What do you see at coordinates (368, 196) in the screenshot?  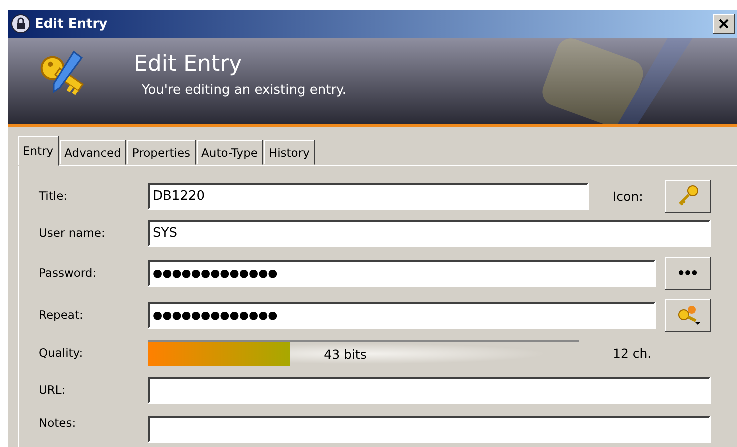 I see `title-field: DB1220` at bounding box center [368, 196].